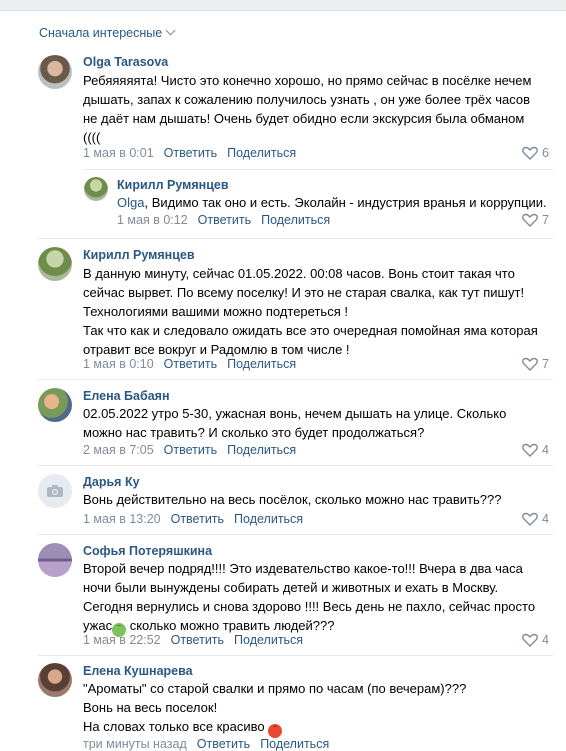 Image resolution: width=566 pixels, height=751 pixels. I want to click on author-name: Дарья Ку, so click(111, 482).